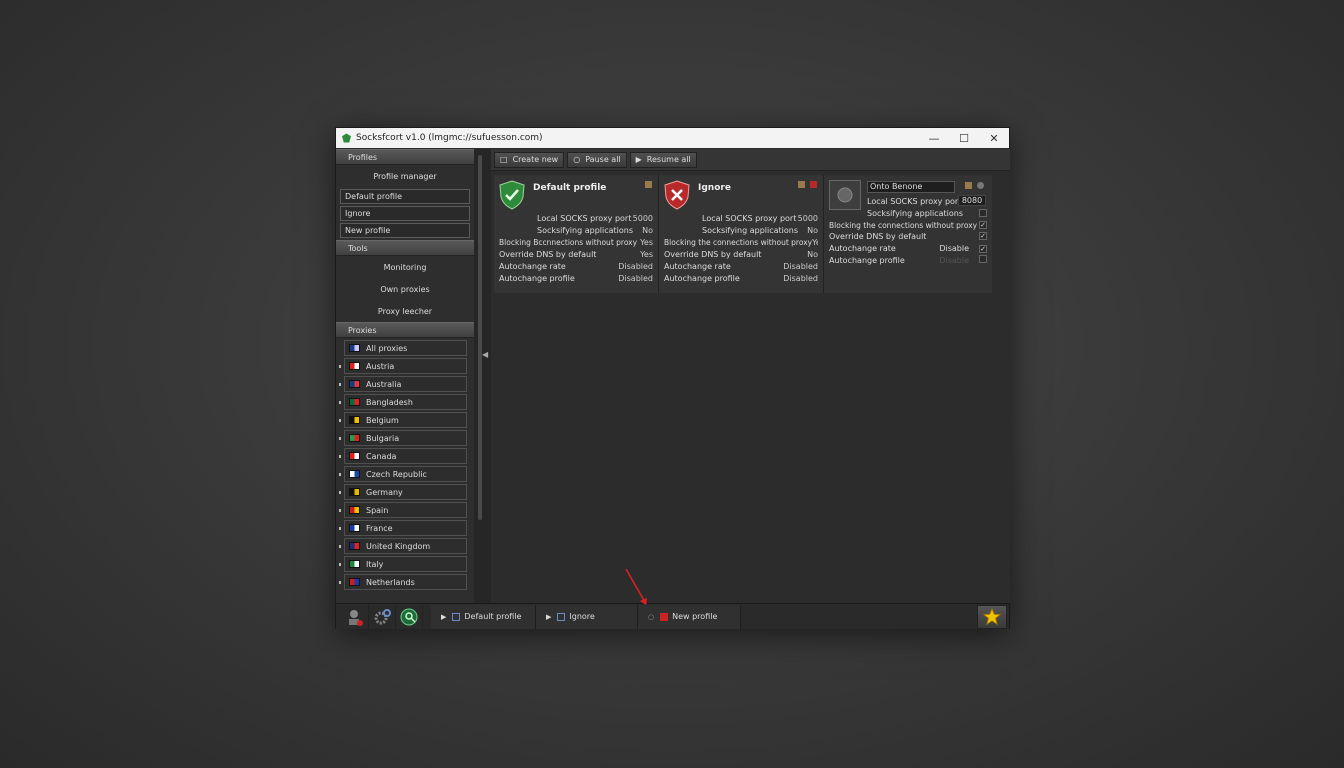 The height and width of the screenshot is (768, 1344). What do you see at coordinates (405, 176) in the screenshot?
I see `profile-manager-link: Profile manager` at bounding box center [405, 176].